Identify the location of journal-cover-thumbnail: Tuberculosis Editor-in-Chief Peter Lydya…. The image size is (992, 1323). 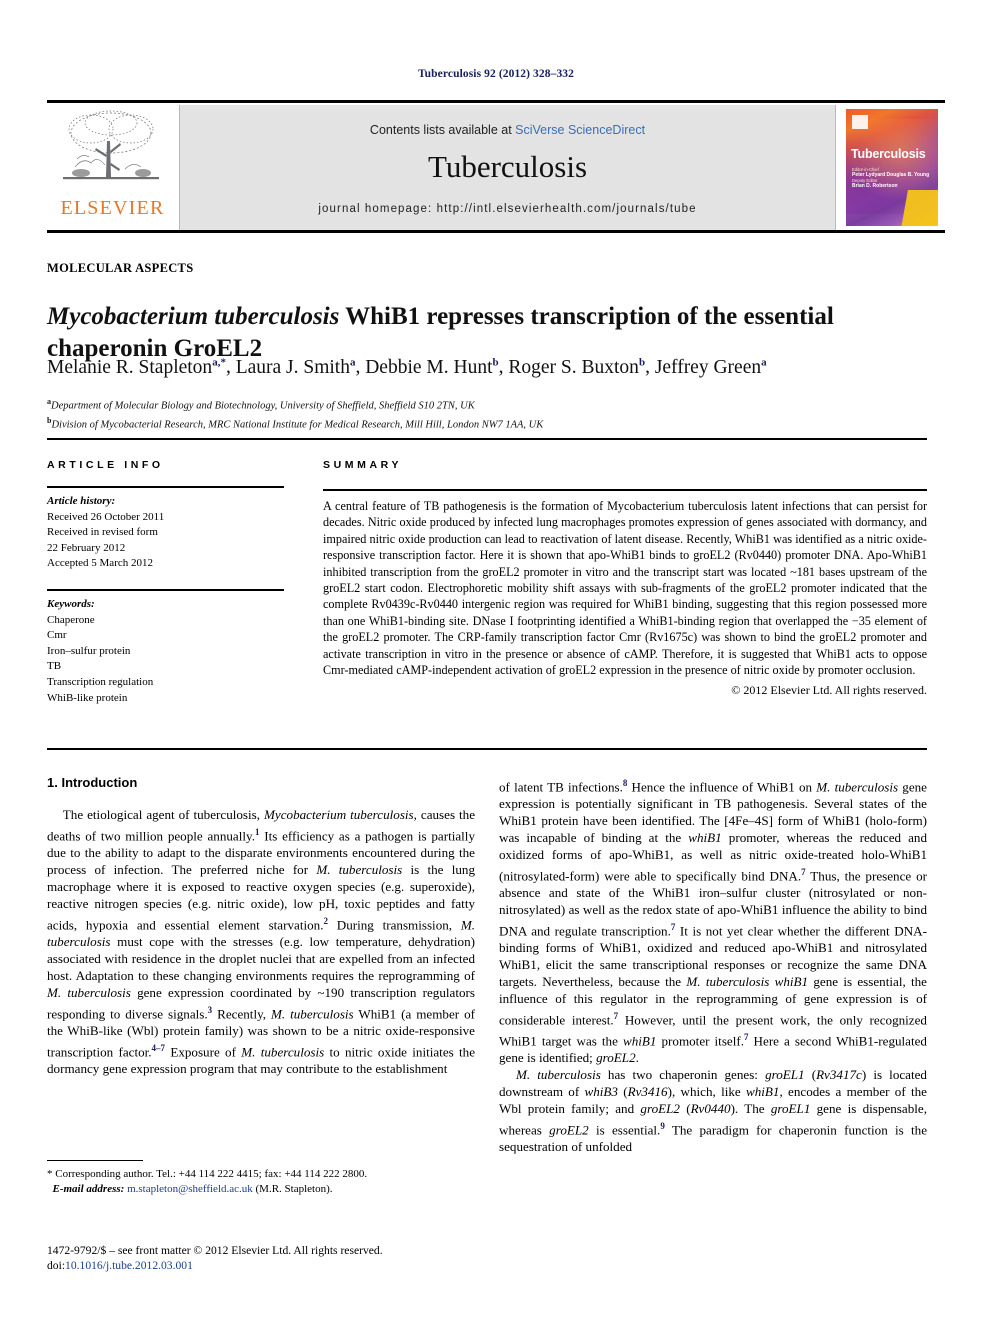
(890, 167).